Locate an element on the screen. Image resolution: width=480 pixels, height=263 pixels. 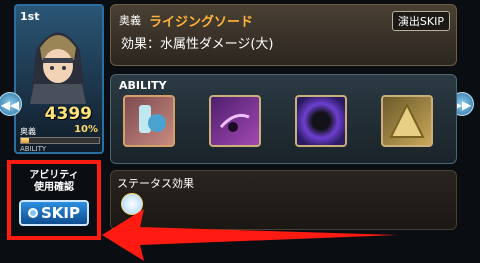
skip-toggle-label: SKIP is located at coordinates (60, 213).